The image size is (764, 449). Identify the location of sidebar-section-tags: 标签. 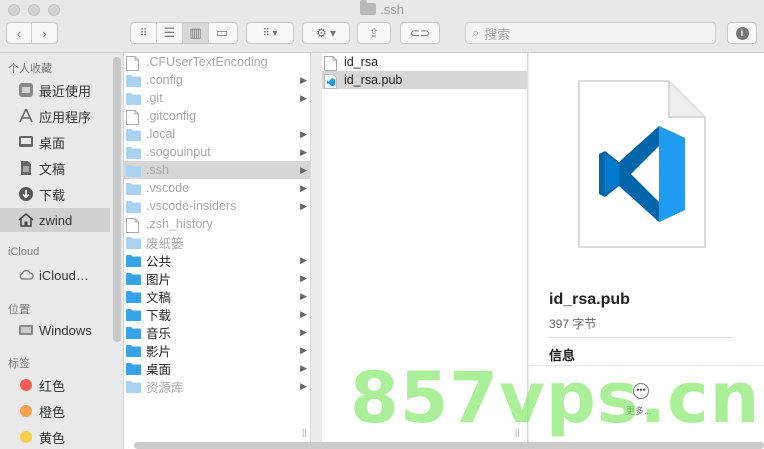
(19, 364).